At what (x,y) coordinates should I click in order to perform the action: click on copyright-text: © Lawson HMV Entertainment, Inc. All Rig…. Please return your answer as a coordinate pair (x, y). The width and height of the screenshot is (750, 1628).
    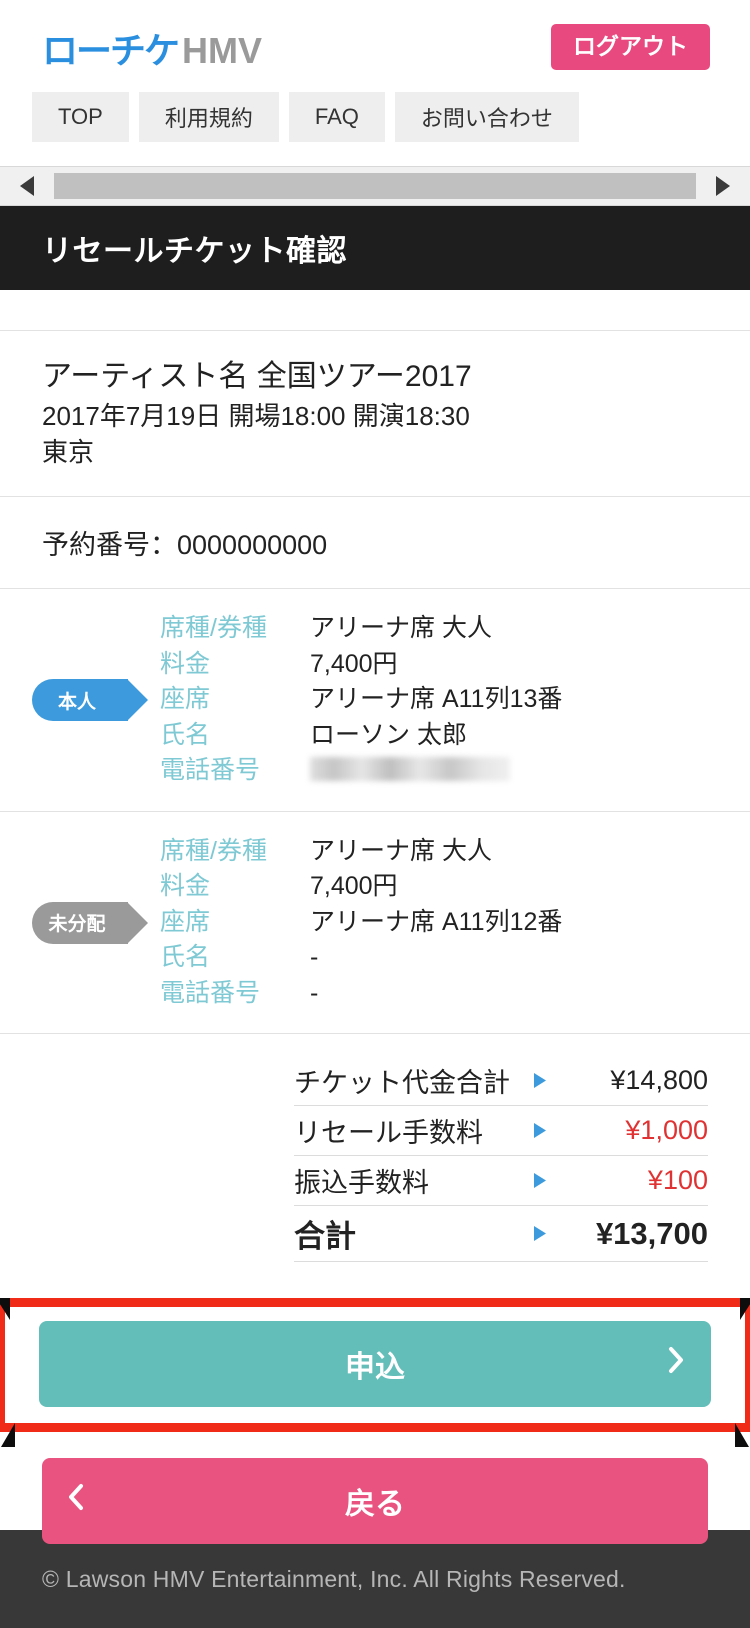
    Looking at the image, I should click on (334, 1578).